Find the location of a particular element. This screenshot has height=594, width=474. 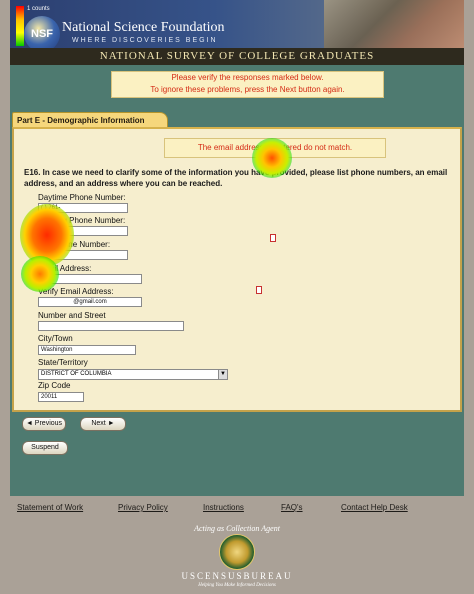

census-seal-icon is located at coordinates (237, 552).